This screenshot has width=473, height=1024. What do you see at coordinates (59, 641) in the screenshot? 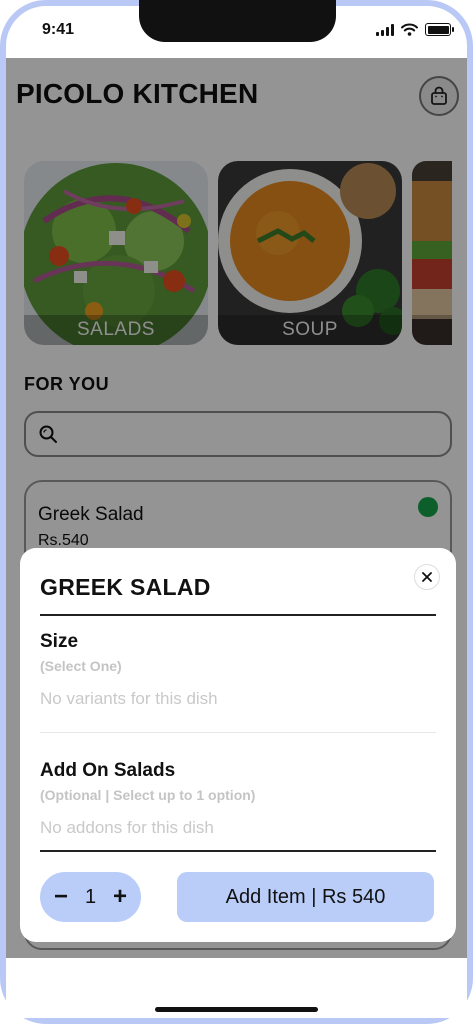
I see `size-group-title: Size` at bounding box center [59, 641].